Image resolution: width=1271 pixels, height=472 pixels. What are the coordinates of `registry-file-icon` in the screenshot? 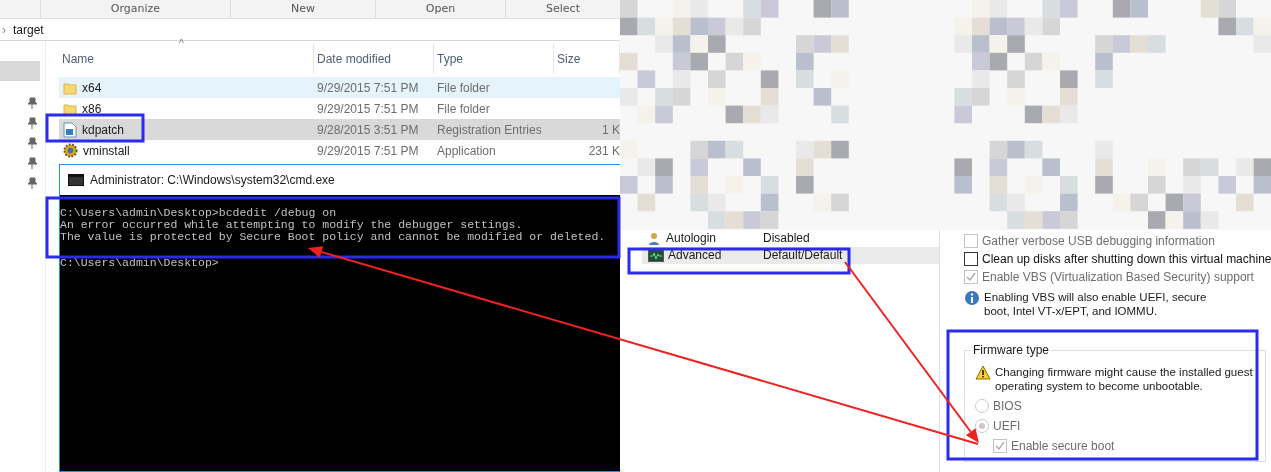 It's located at (70, 129).